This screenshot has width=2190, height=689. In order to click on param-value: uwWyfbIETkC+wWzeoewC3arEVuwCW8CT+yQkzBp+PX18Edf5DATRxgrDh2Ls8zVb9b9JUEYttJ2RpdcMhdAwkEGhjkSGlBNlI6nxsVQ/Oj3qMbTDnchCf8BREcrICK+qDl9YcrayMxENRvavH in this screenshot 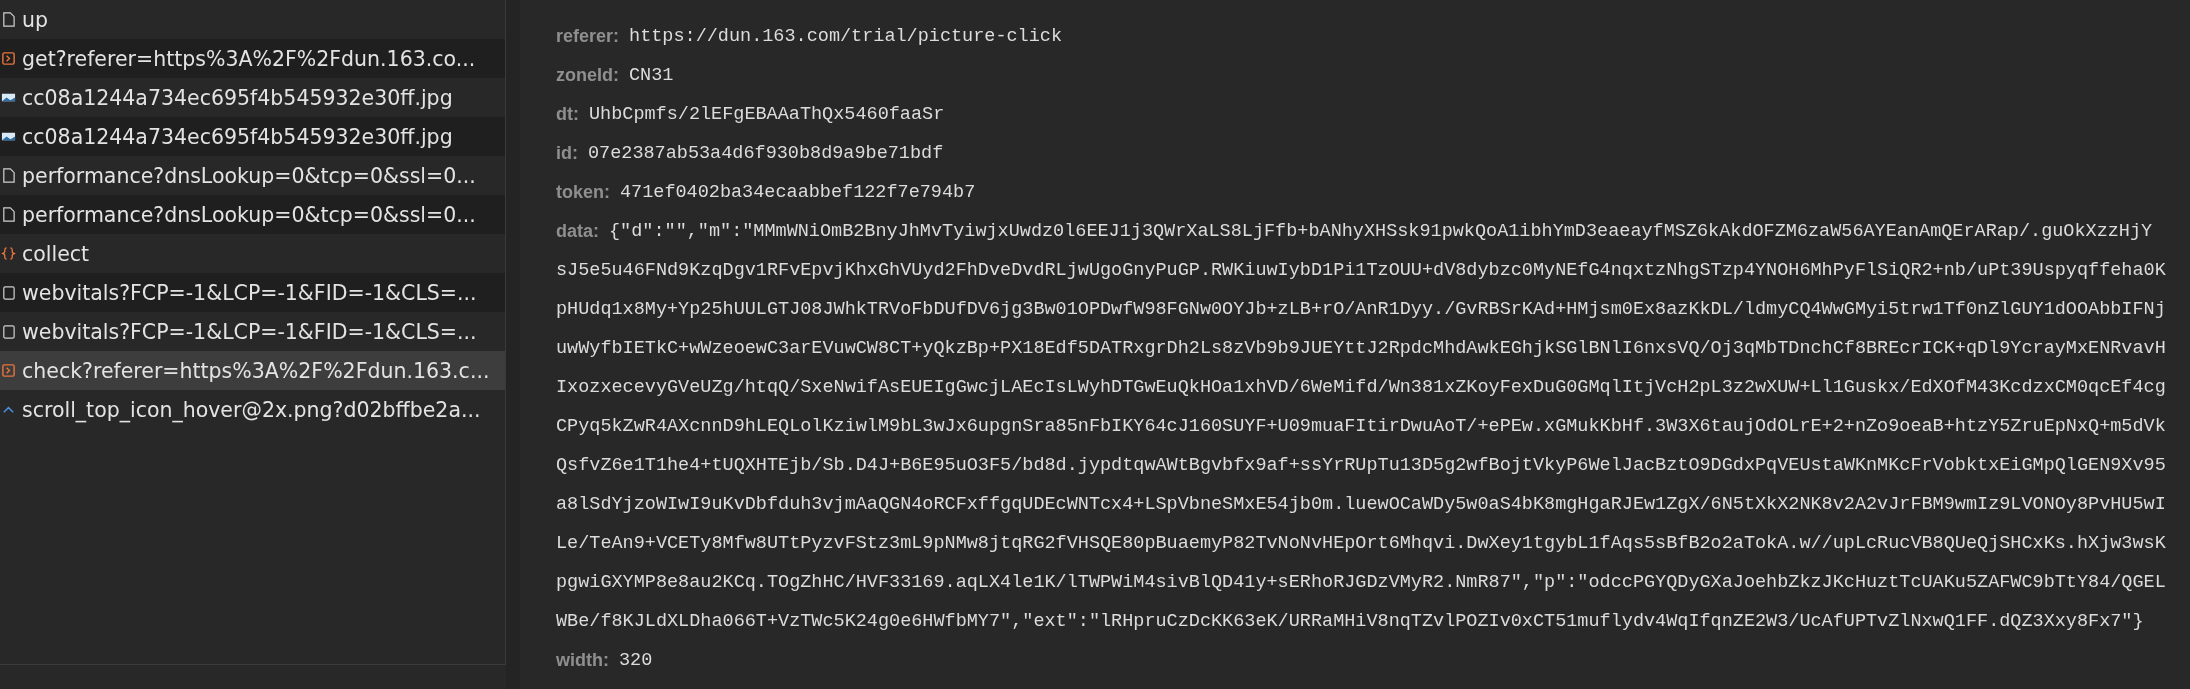, I will do `click(1361, 348)`.